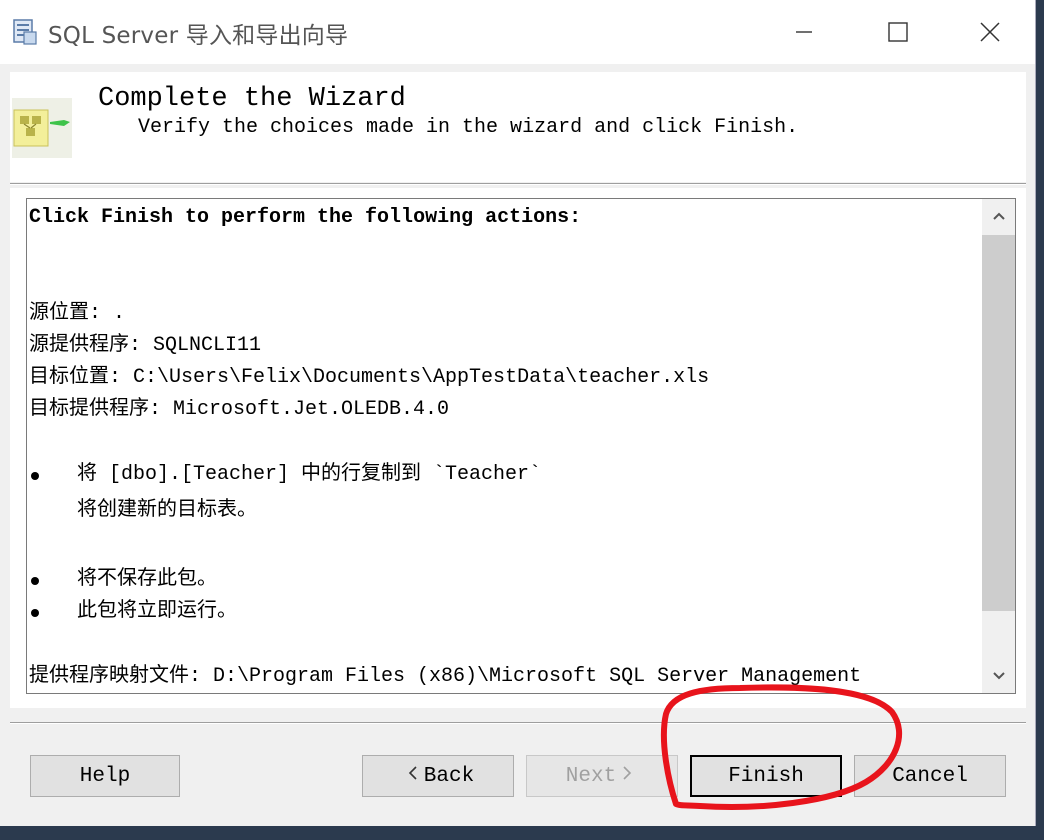 The height and width of the screenshot is (840, 1044). I want to click on help-button: Help, so click(105, 776).